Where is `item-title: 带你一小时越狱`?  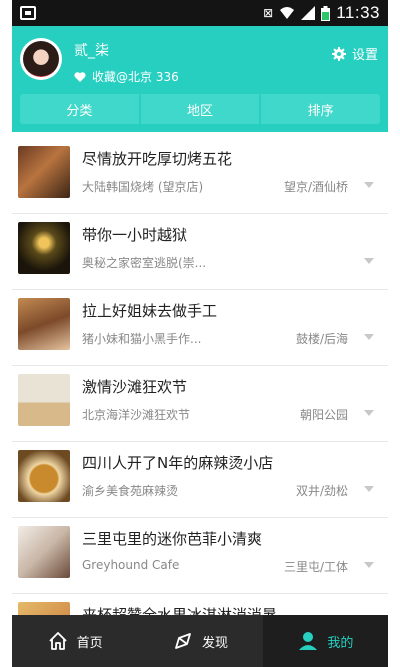 item-title: 带你一小时越狱 is located at coordinates (135, 235).